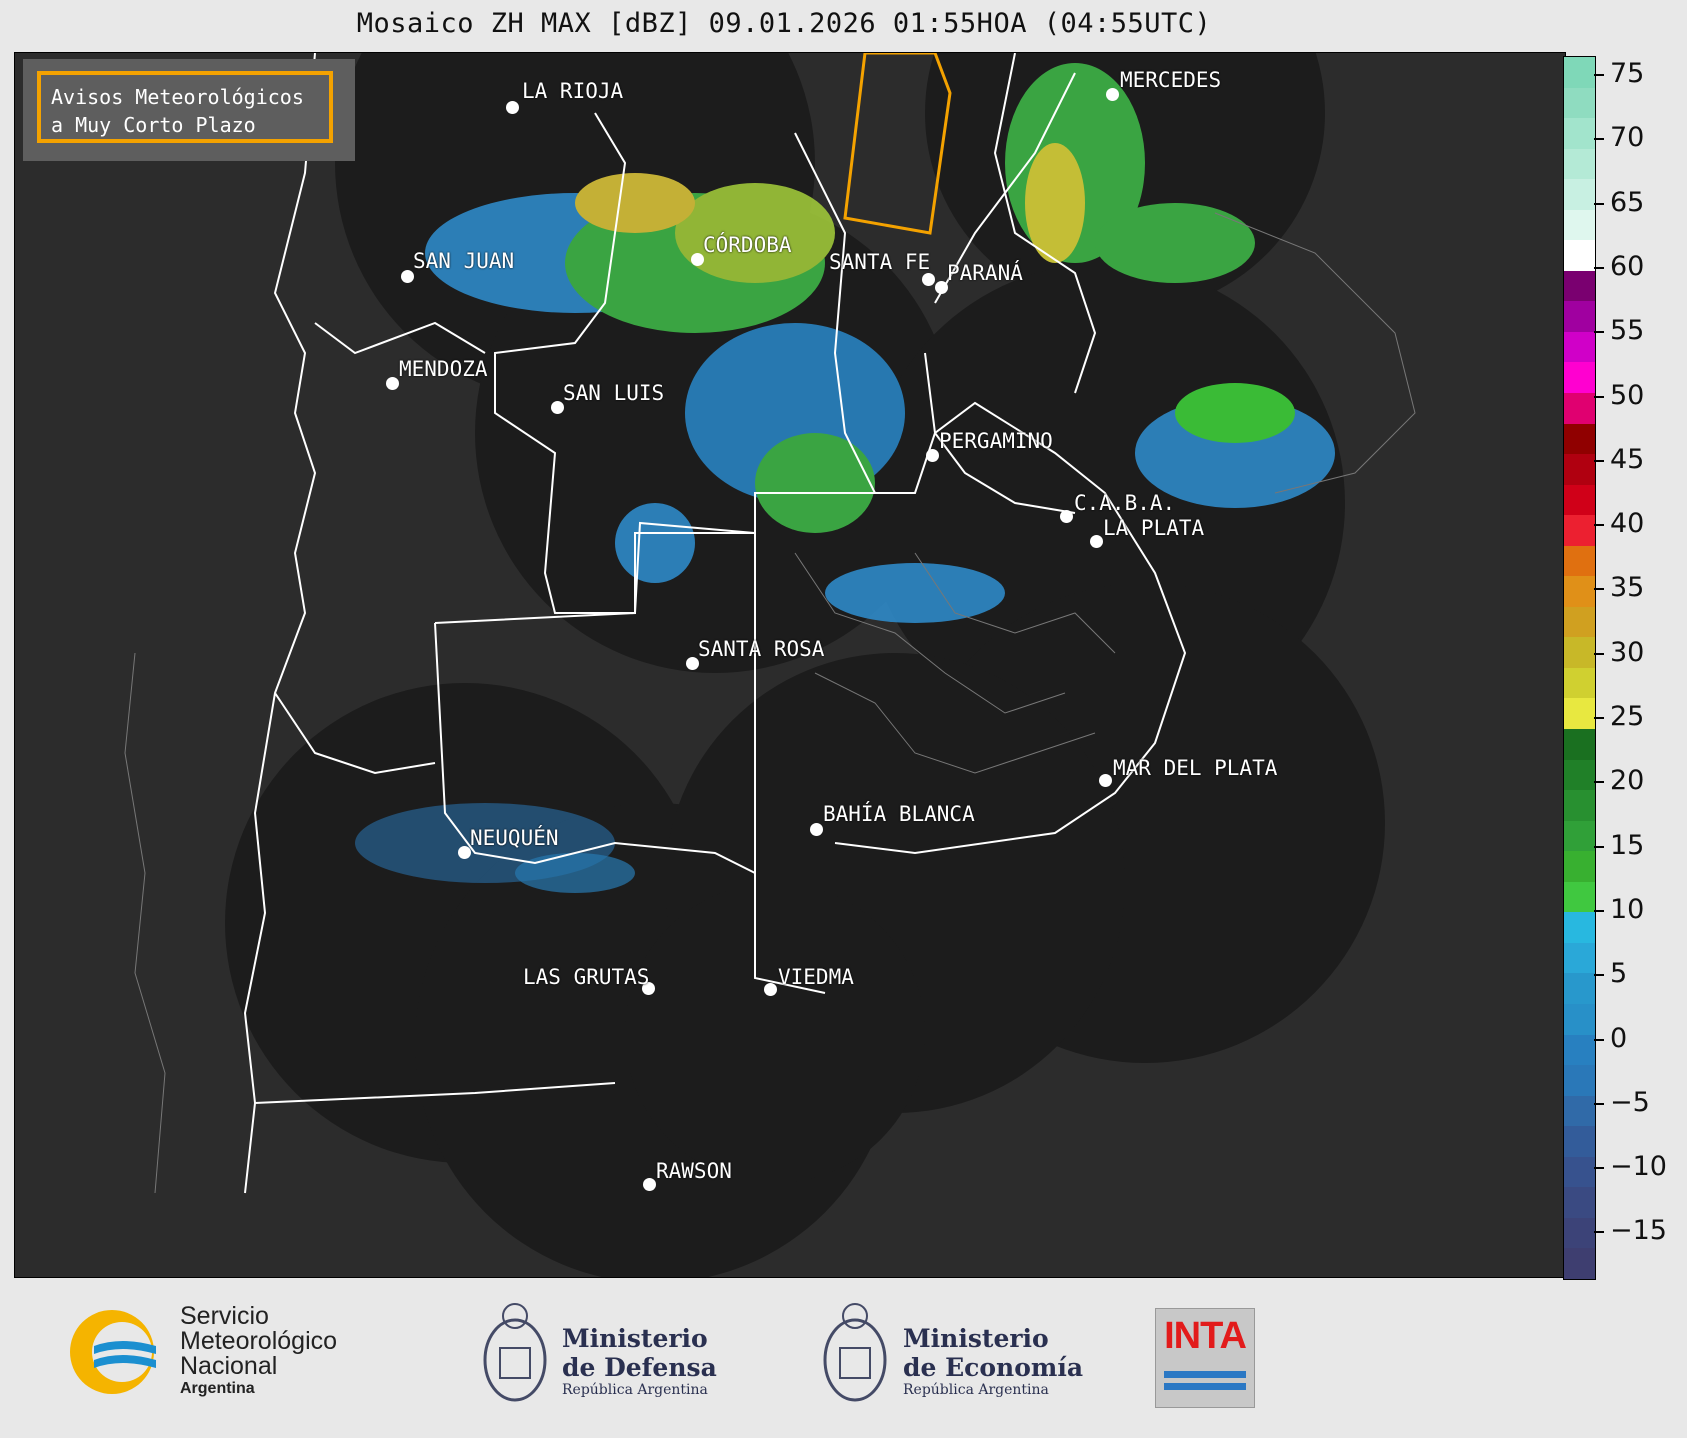 This screenshot has width=1687, height=1438. What do you see at coordinates (1627, 395) in the screenshot?
I see `colorbar-tick-label: 50` at bounding box center [1627, 395].